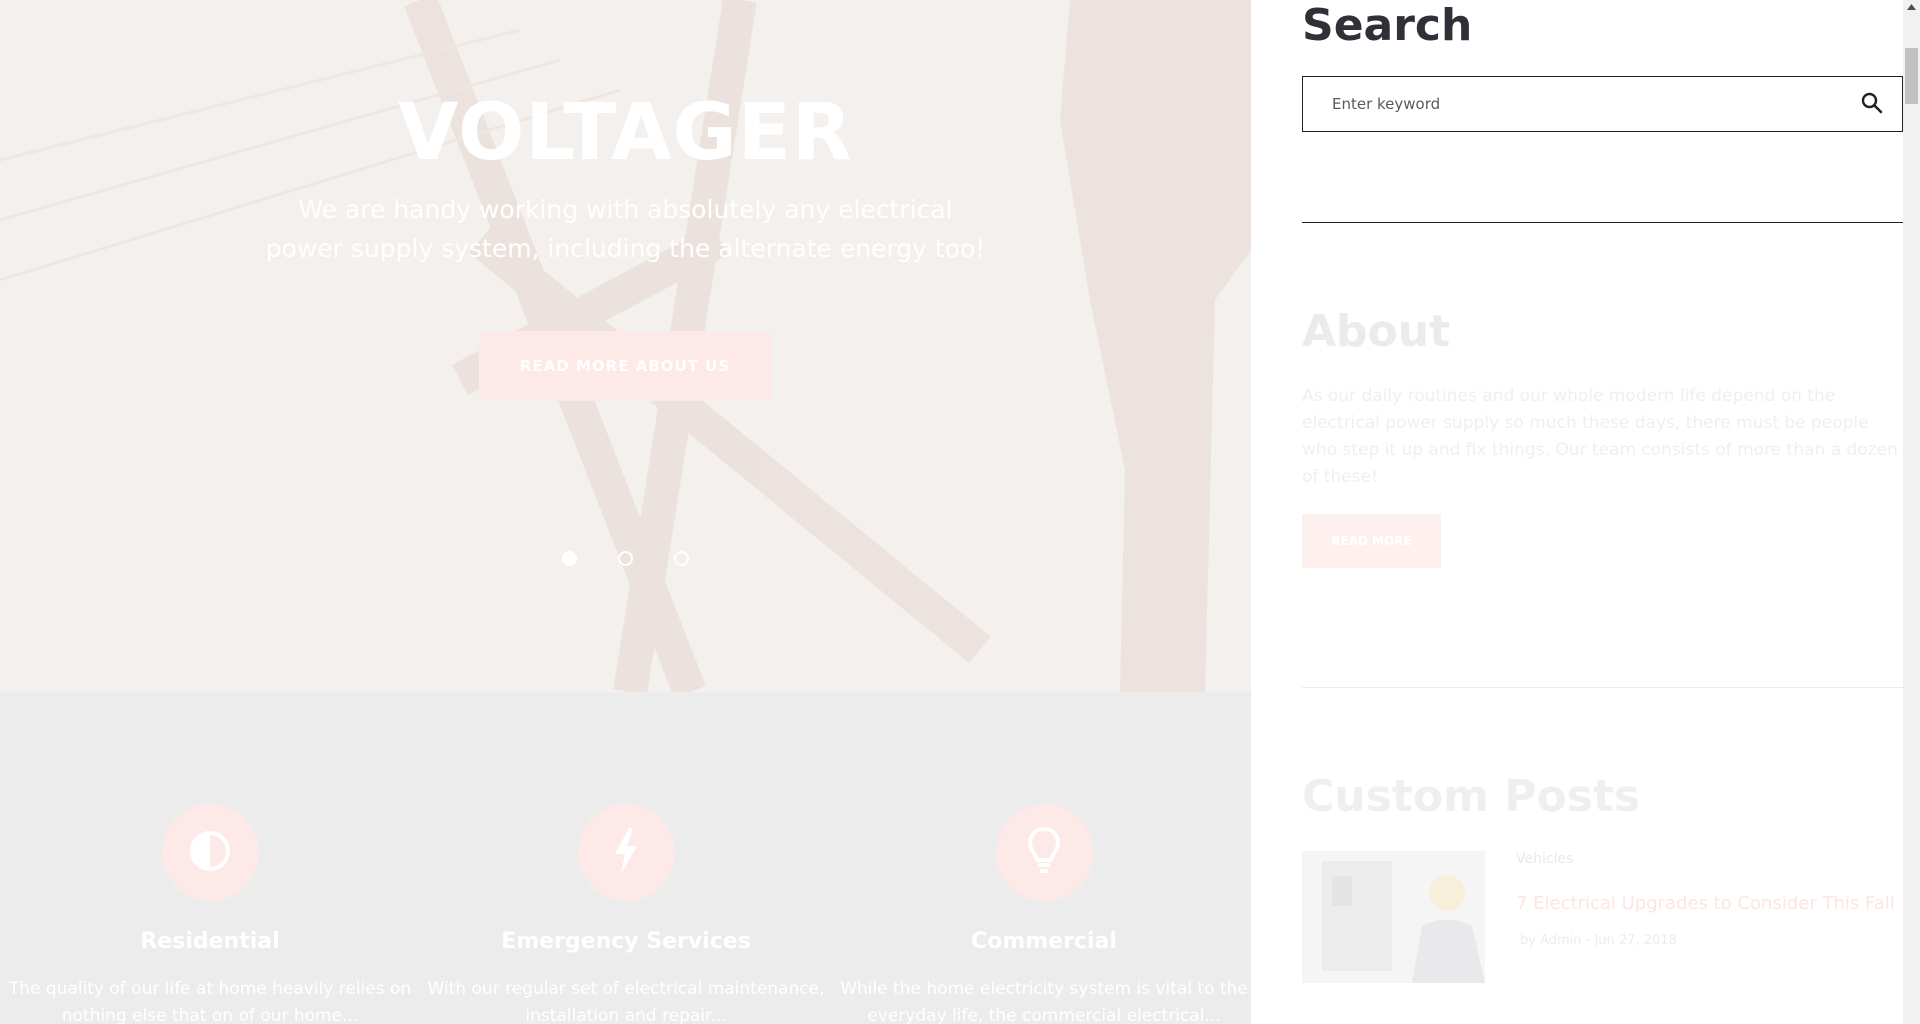 The image size is (1920, 1024). I want to click on search-form, so click(1602, 104).